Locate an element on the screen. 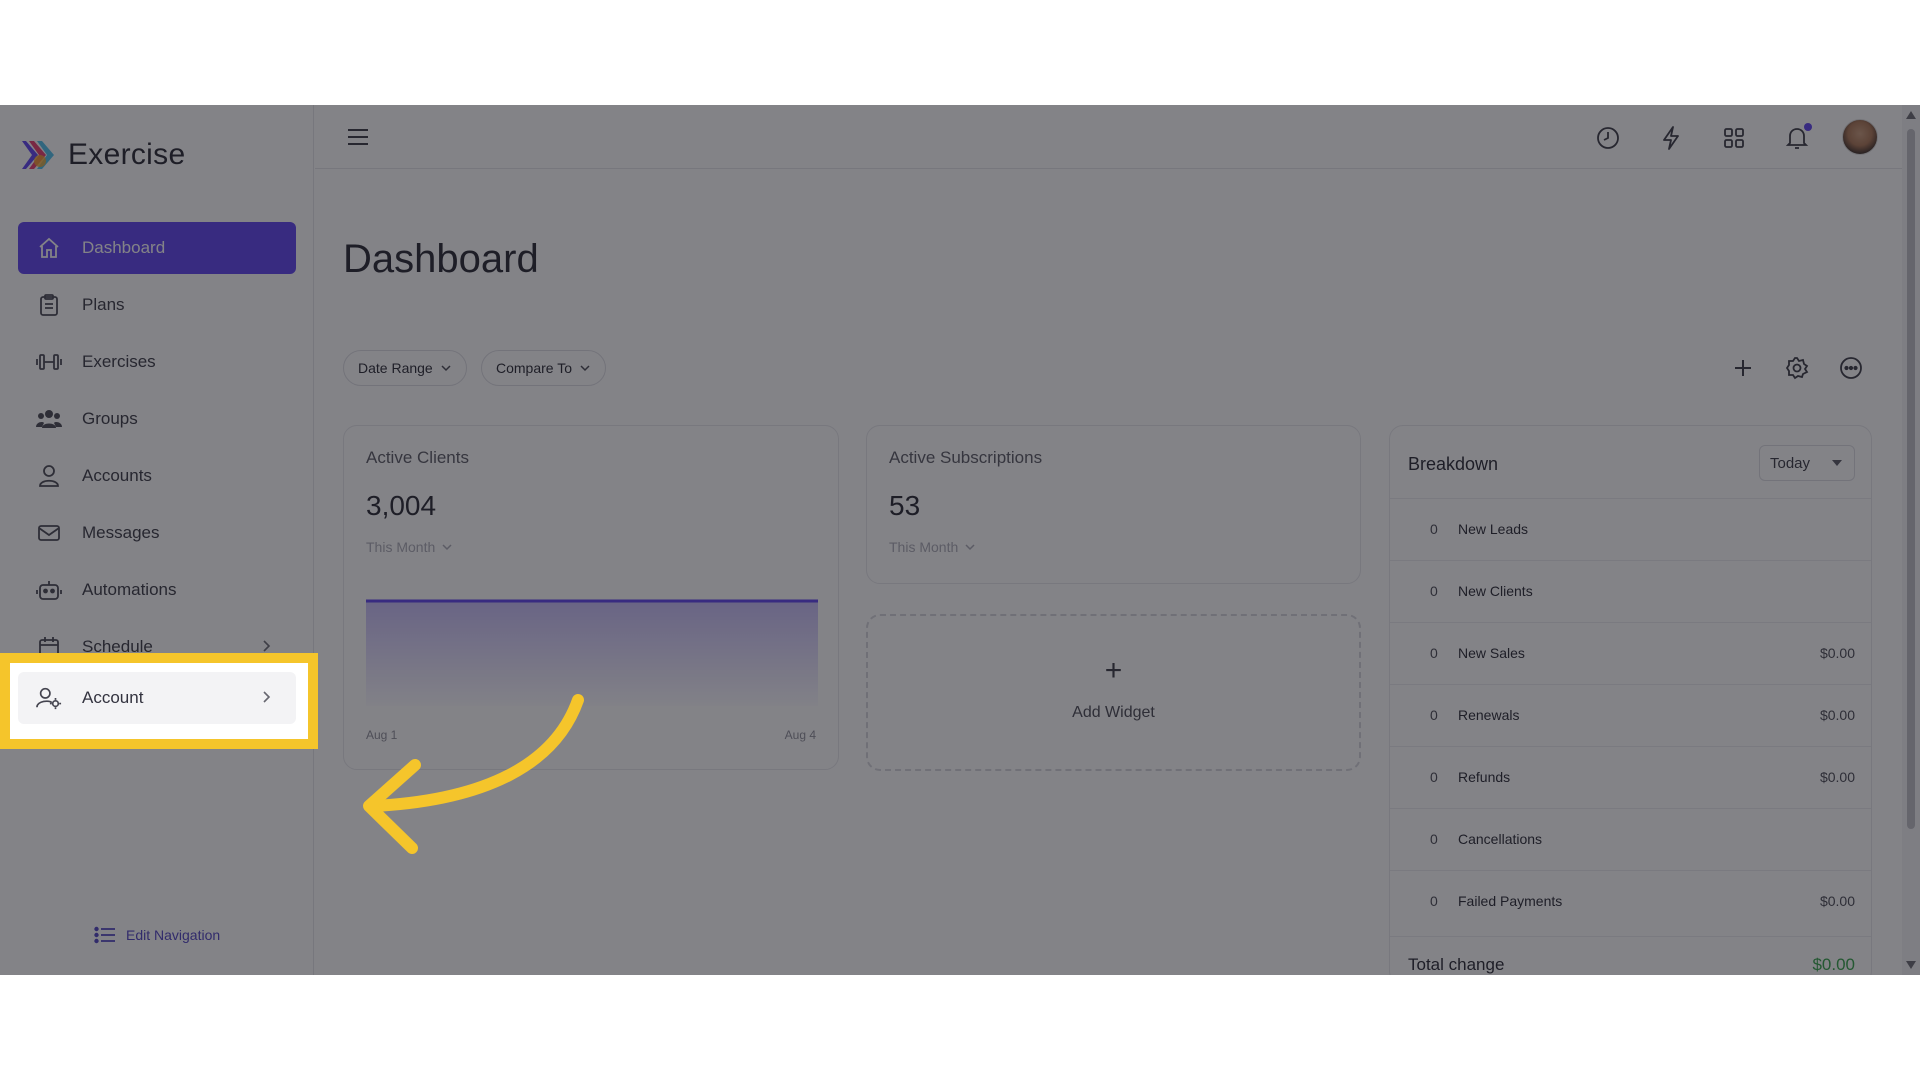 The height and width of the screenshot is (1080, 1920). tutorial-highlight-frame: Account is located at coordinates (159, 701).